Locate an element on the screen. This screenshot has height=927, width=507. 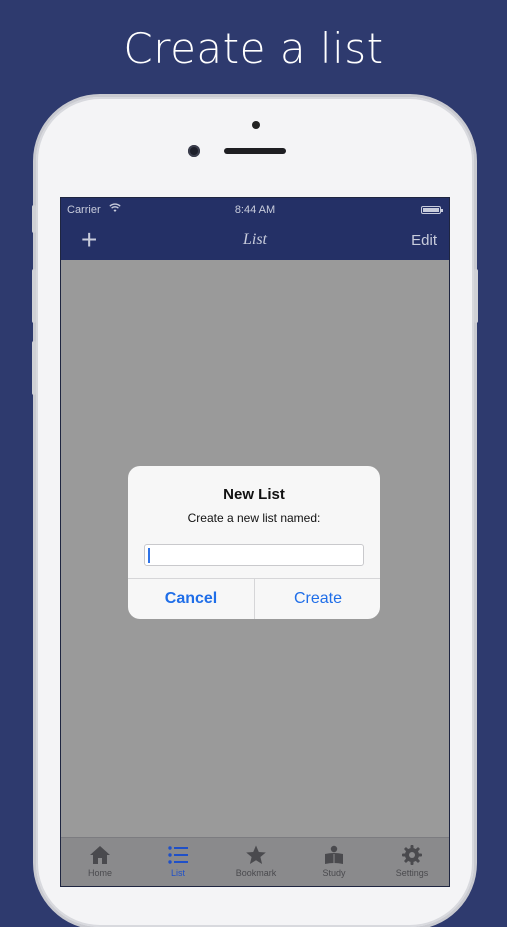
dialog-message: Create a new list named: is located at coordinates (254, 518).